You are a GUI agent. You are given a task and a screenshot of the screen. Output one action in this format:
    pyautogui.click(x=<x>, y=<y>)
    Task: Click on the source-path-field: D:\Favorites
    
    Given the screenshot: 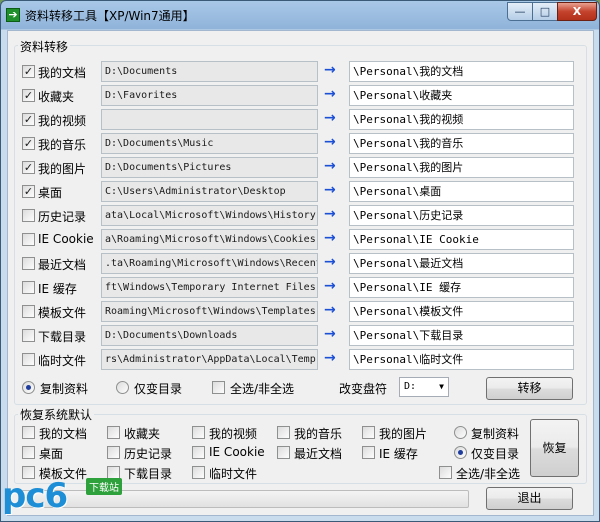 What is the action you would take?
    pyautogui.click(x=209, y=95)
    